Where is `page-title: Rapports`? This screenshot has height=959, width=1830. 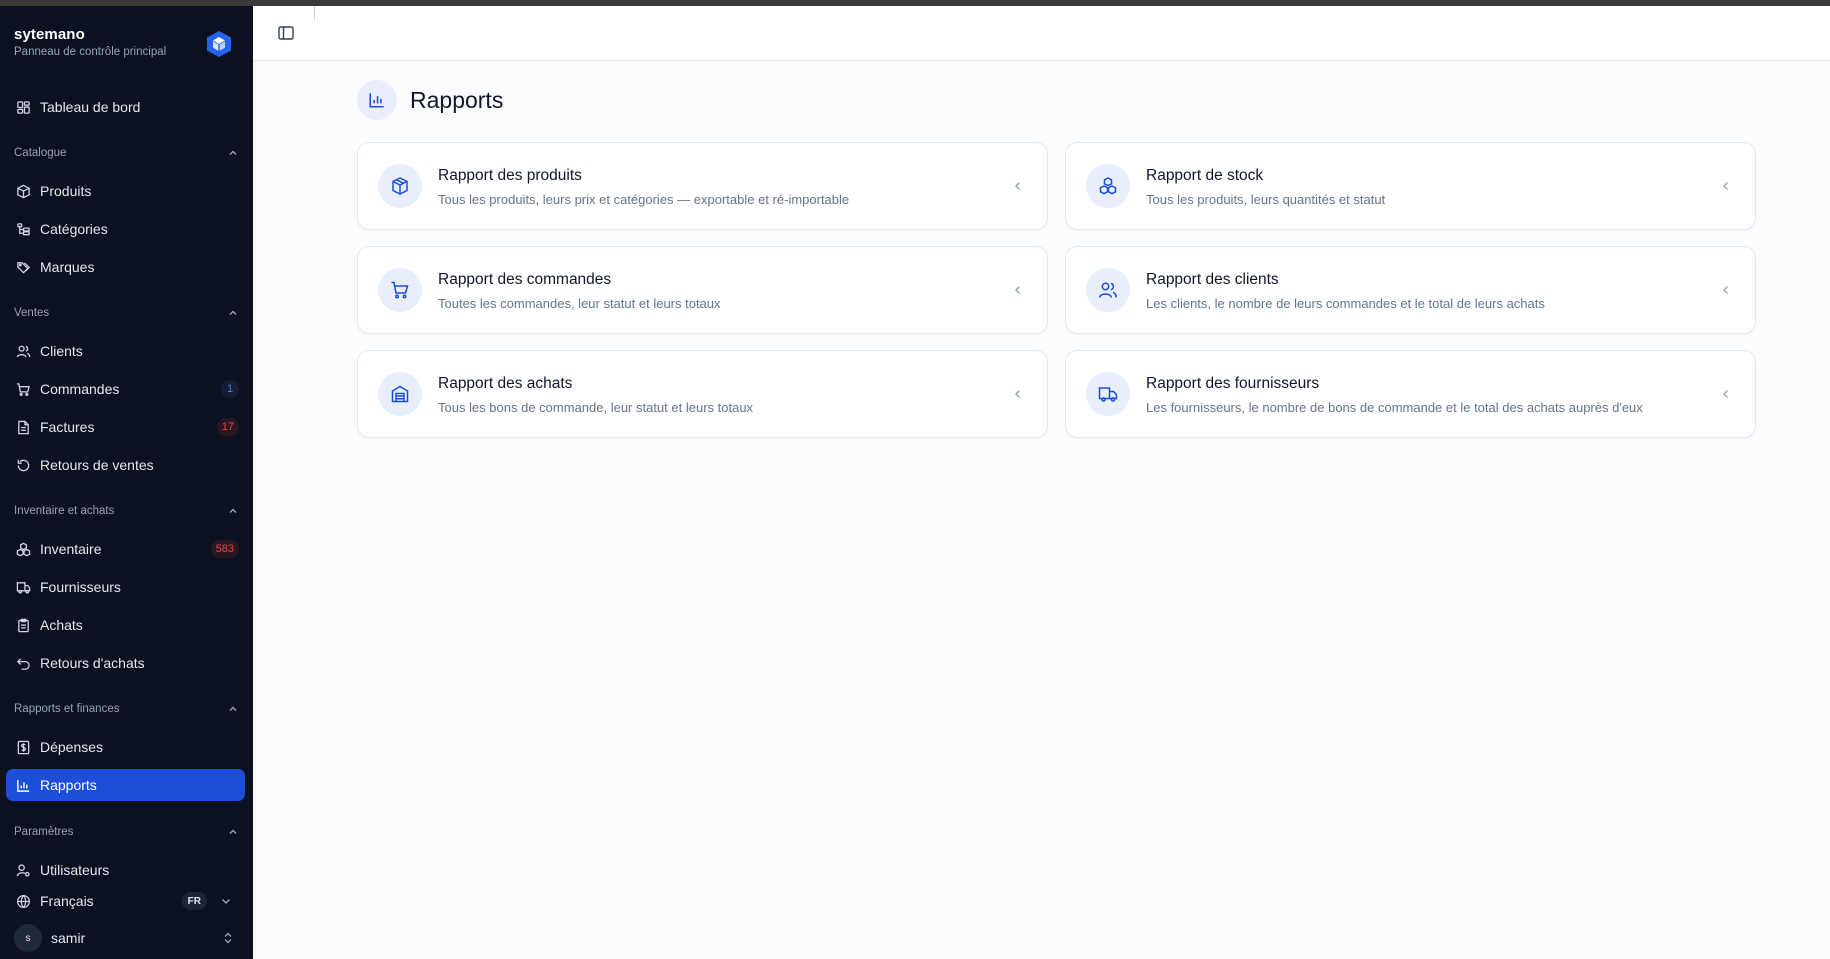
page-title: Rapports is located at coordinates (457, 99).